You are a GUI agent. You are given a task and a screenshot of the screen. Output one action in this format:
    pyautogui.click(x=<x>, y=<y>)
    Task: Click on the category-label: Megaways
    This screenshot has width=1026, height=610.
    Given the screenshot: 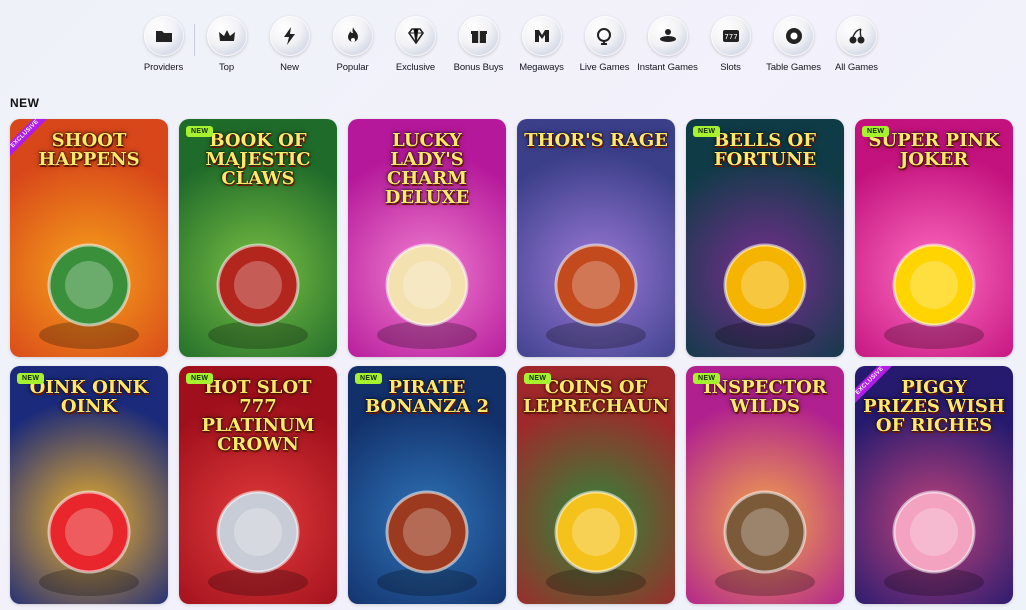 What is the action you would take?
    pyautogui.click(x=541, y=67)
    